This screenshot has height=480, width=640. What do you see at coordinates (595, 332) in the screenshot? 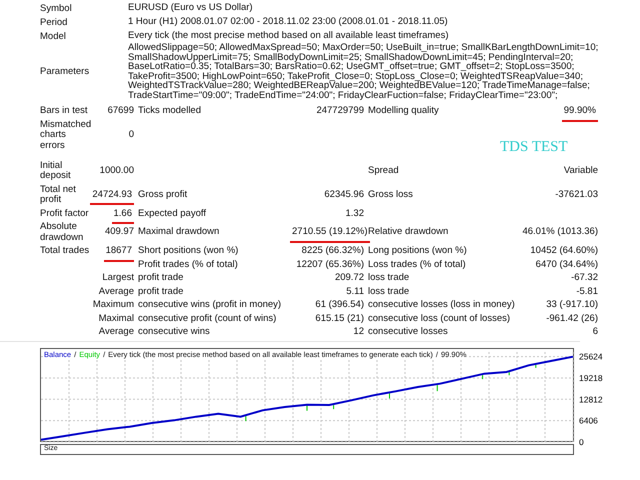
I see `stat-value: 6` at bounding box center [595, 332].